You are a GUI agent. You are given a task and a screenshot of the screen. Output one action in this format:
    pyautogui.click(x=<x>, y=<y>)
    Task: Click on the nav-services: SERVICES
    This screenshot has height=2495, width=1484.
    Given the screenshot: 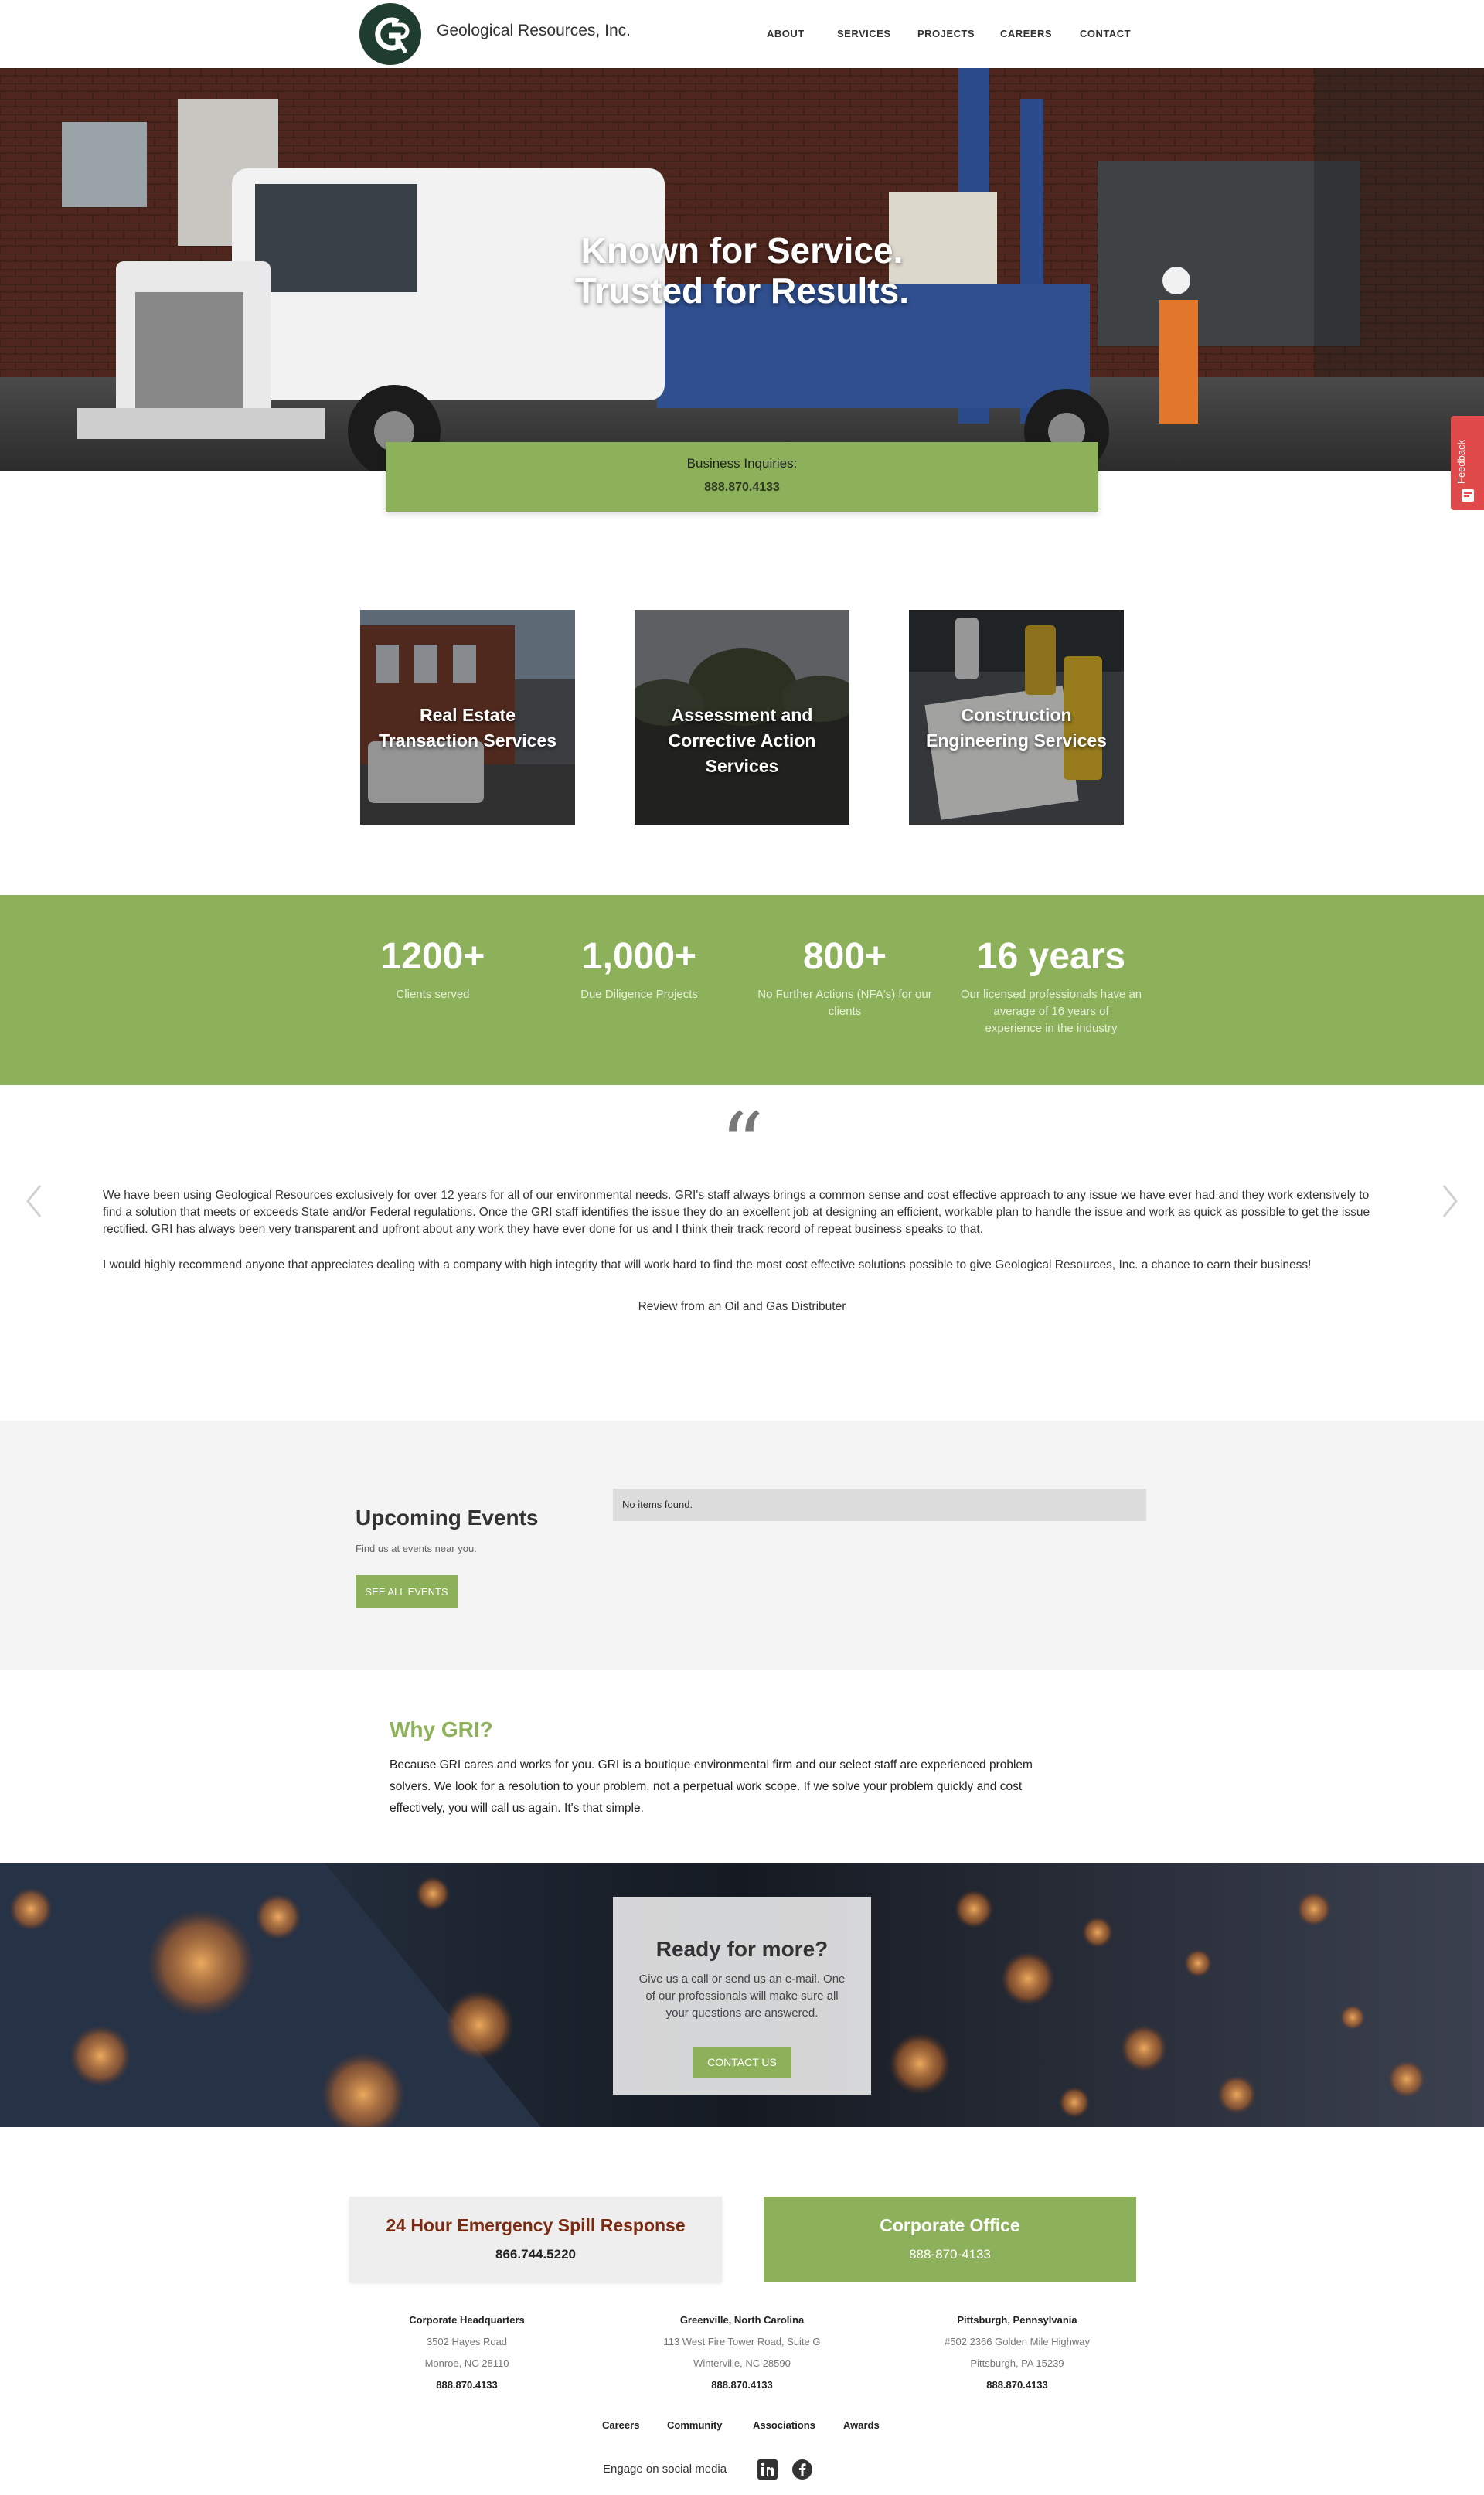 What is the action you would take?
    pyautogui.click(x=864, y=33)
    